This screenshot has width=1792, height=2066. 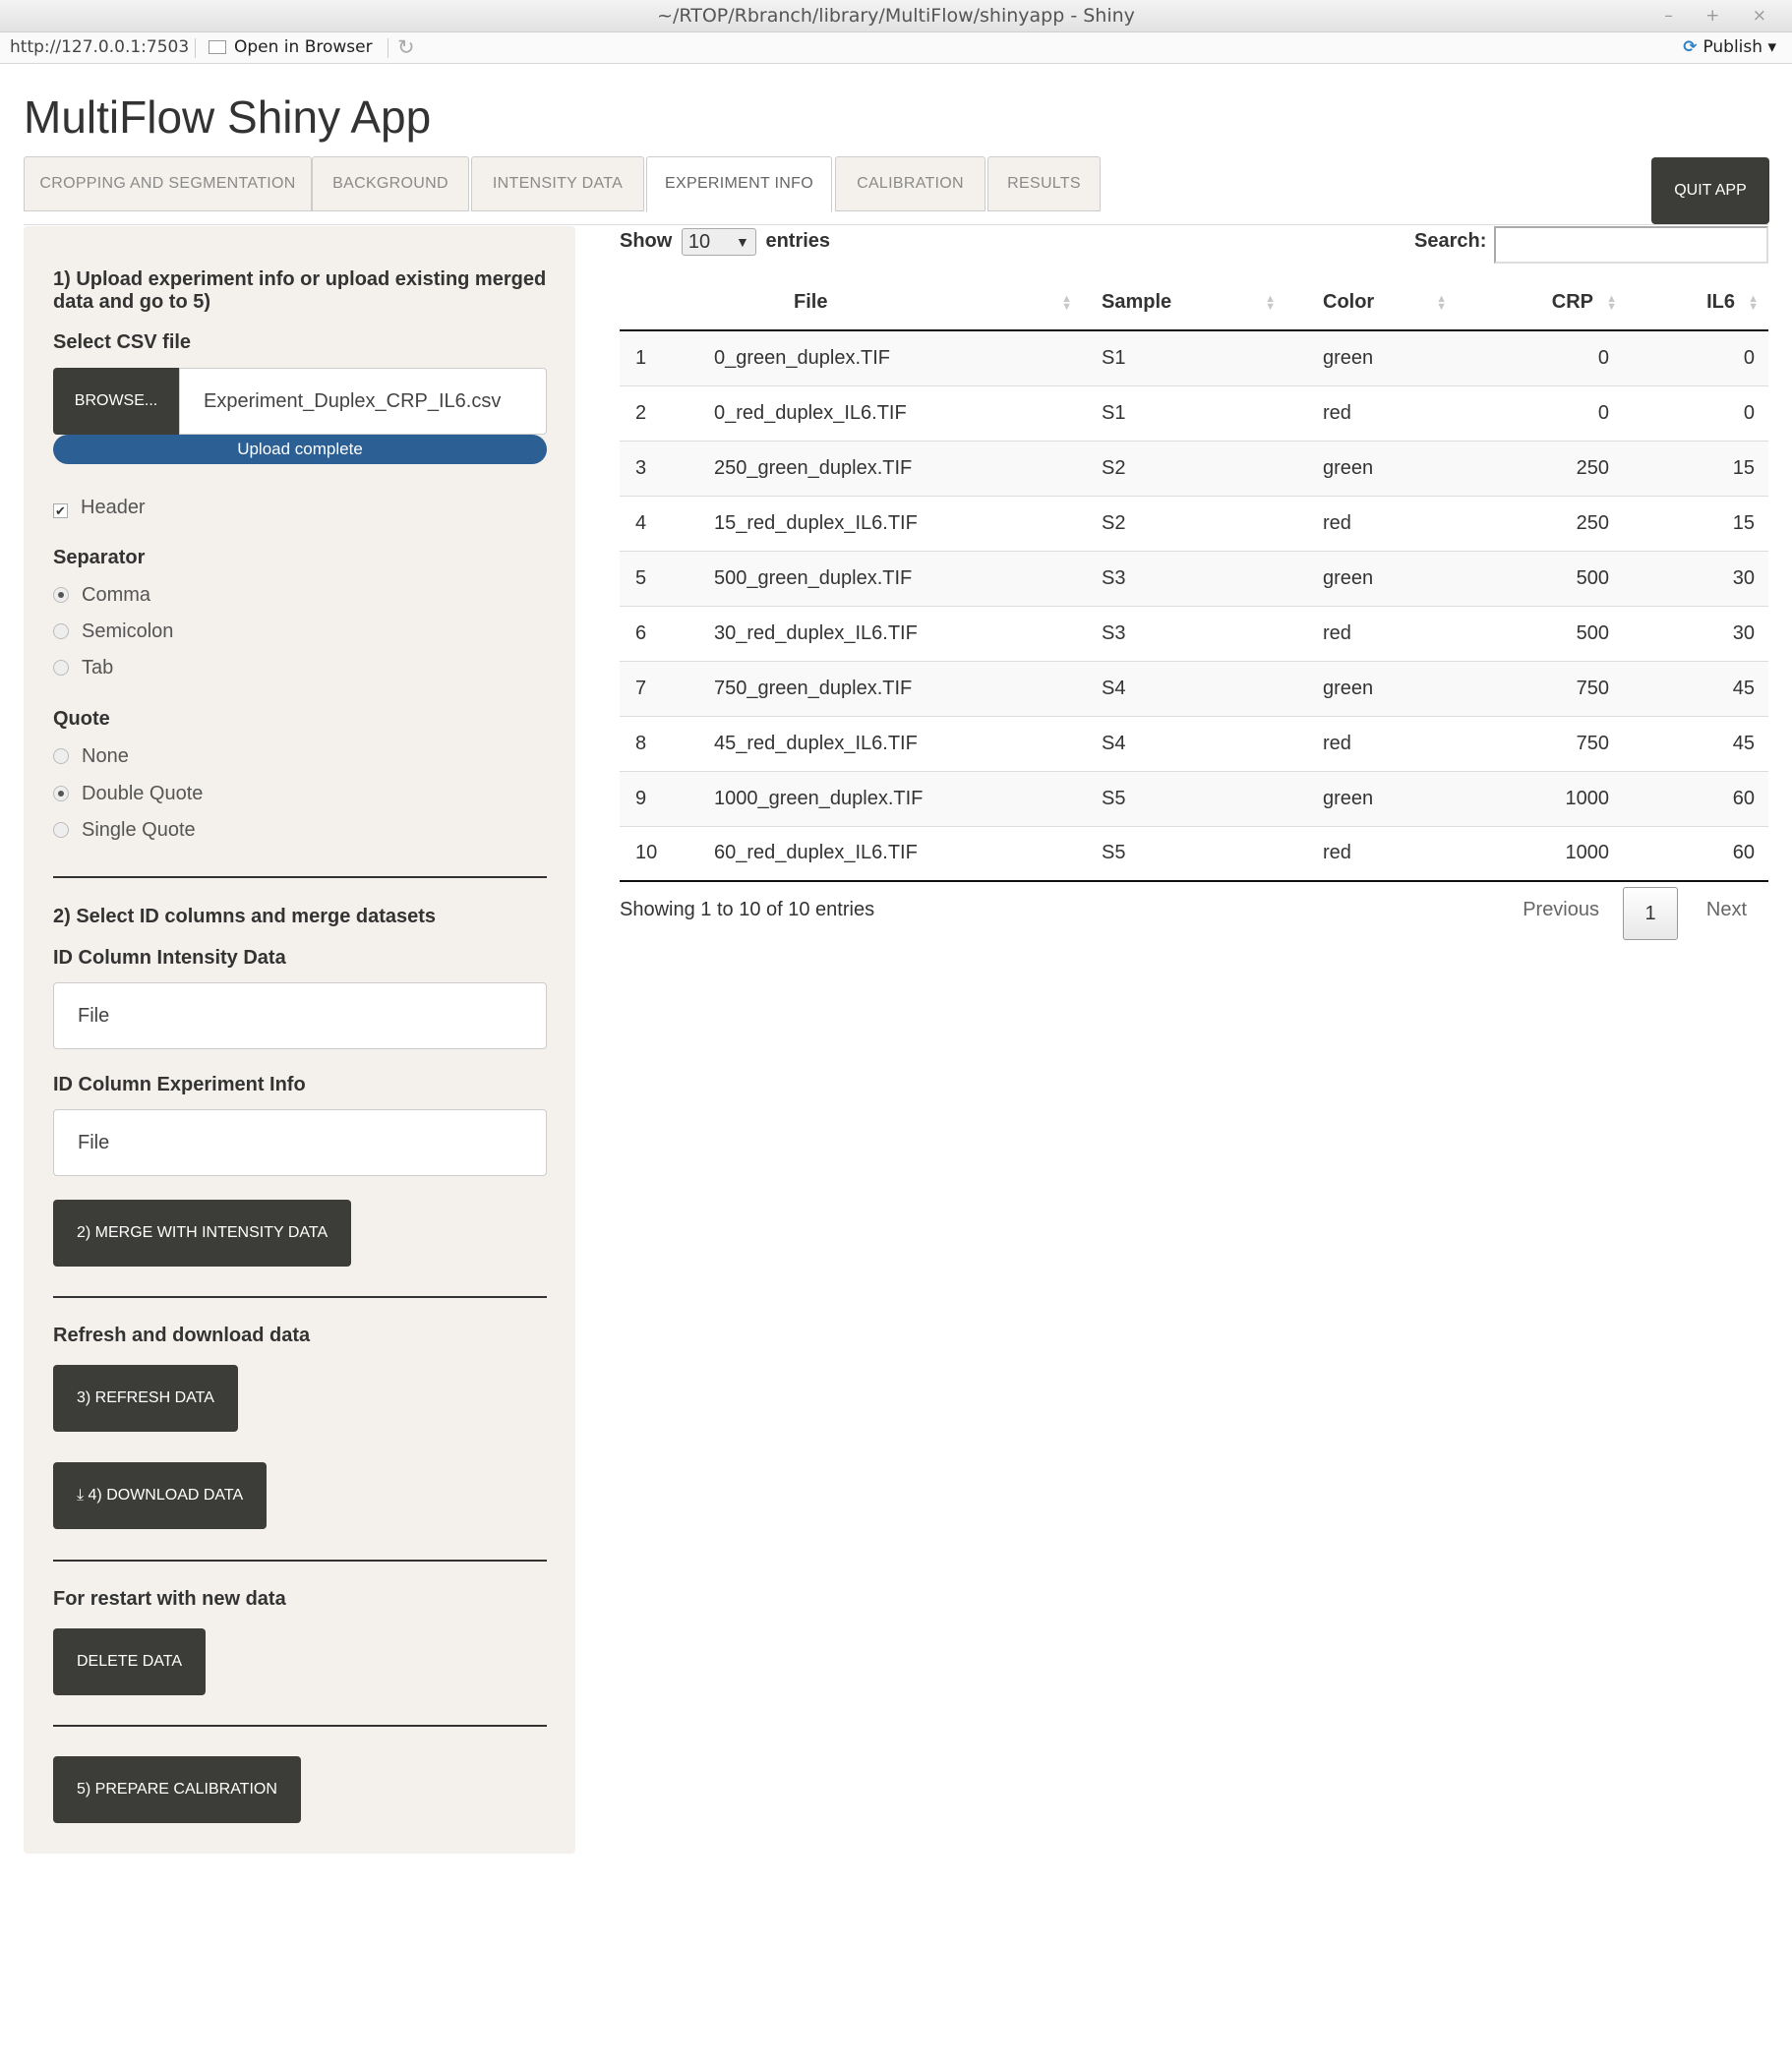 I want to click on cell-sample: S5, so click(x=1183, y=798).